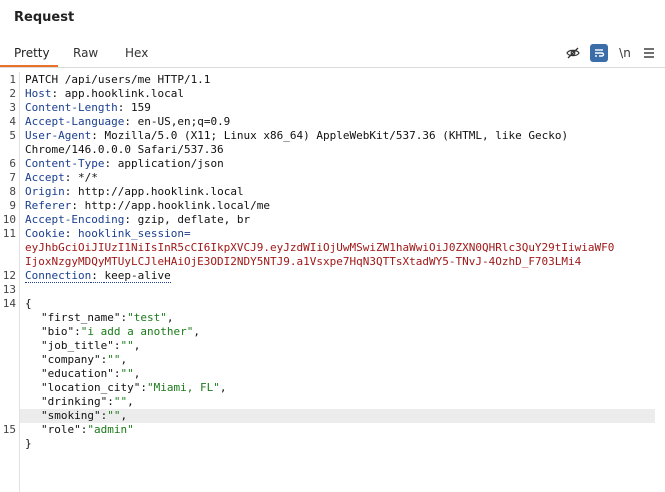  I want to click on json-field: "first_name":"test",, so click(107, 317).